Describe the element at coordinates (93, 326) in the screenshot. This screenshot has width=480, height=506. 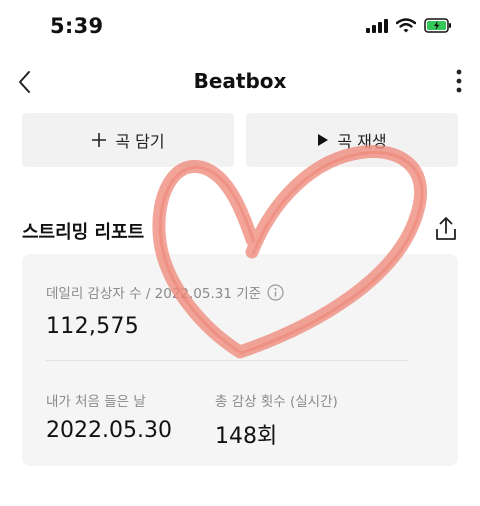
I see `daily-listeners-value: 112,575` at that location.